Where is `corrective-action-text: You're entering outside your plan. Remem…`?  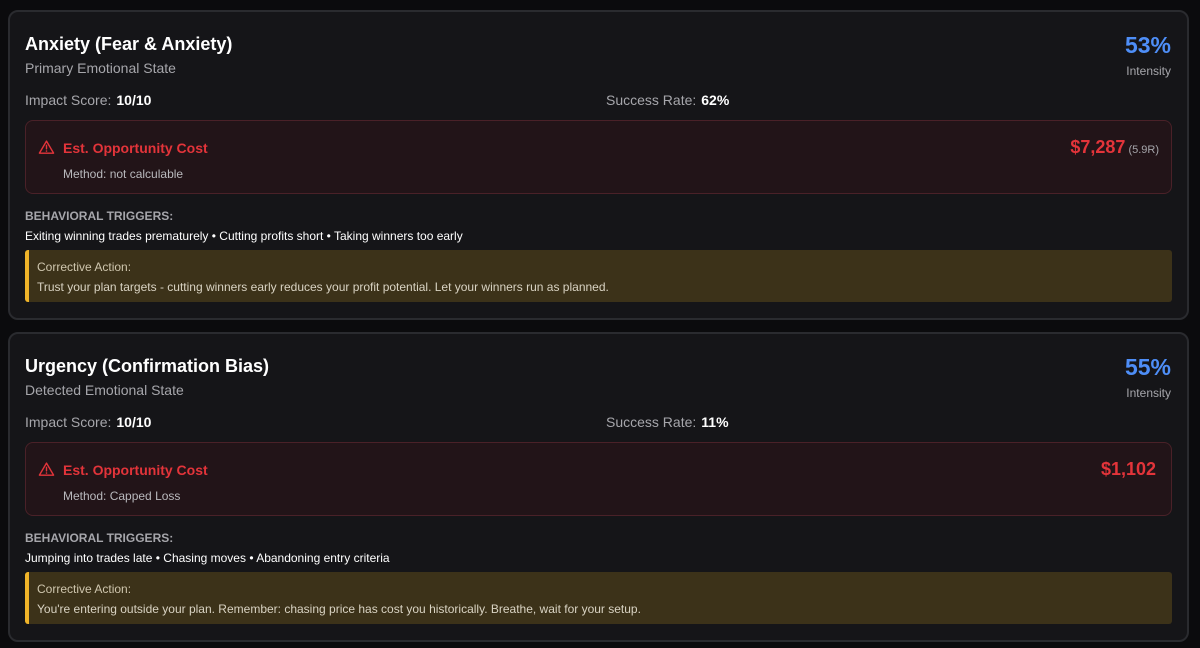
corrective-action-text: You're entering outside your plan. Remem… is located at coordinates (339, 609).